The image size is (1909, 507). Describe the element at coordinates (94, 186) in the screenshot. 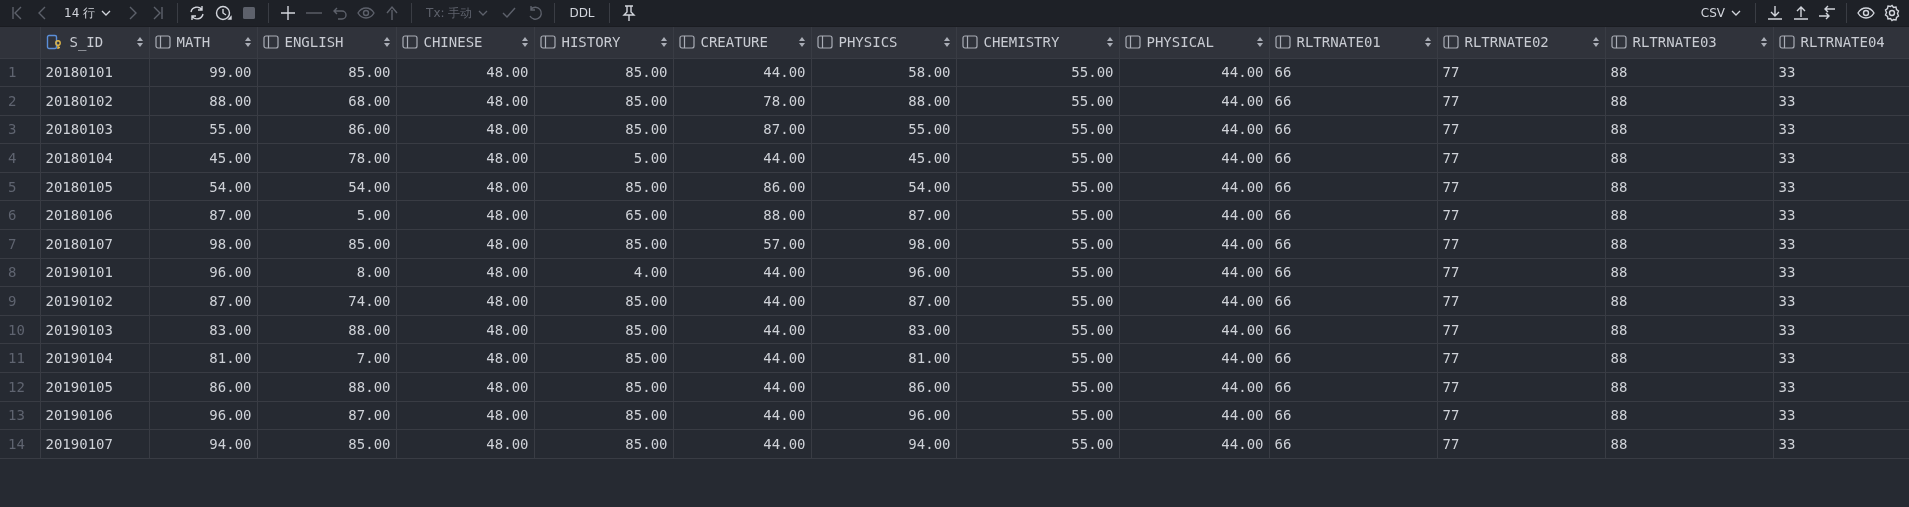

I see `table-cell: 20180105` at that location.